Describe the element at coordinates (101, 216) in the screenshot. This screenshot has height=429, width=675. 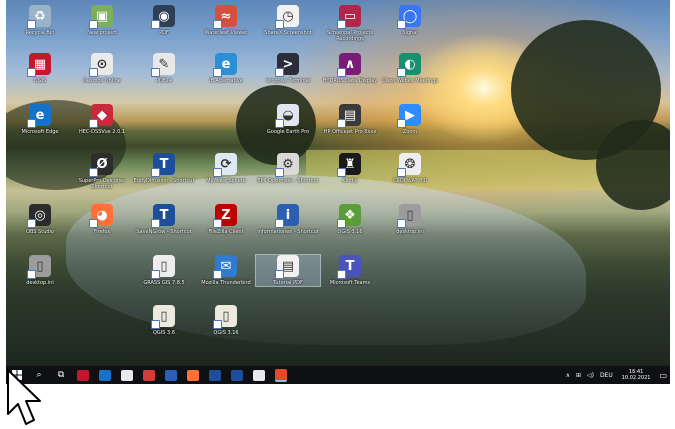
I see `app-icon: ◕` at that location.